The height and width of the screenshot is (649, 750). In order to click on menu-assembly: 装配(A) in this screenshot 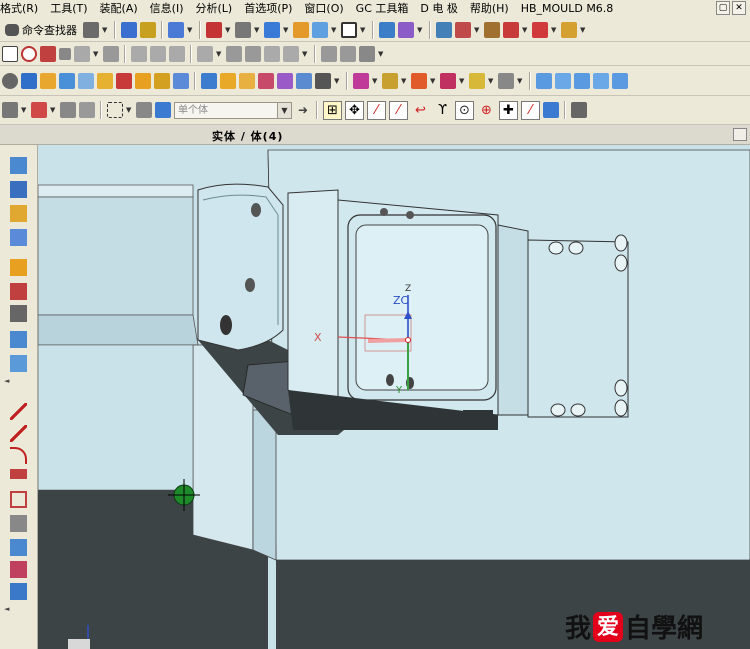, I will do `click(119, 9)`.